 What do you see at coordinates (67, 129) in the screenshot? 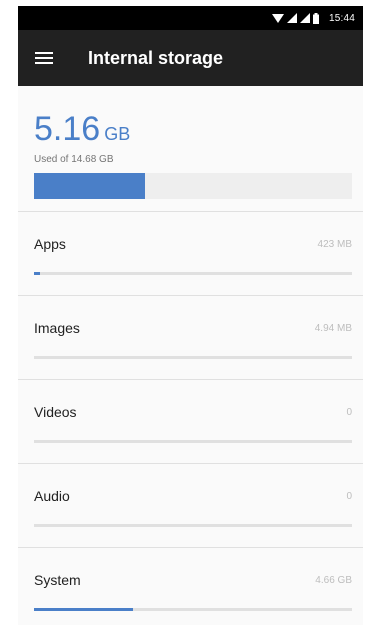
I see `used-value: 5.16` at bounding box center [67, 129].